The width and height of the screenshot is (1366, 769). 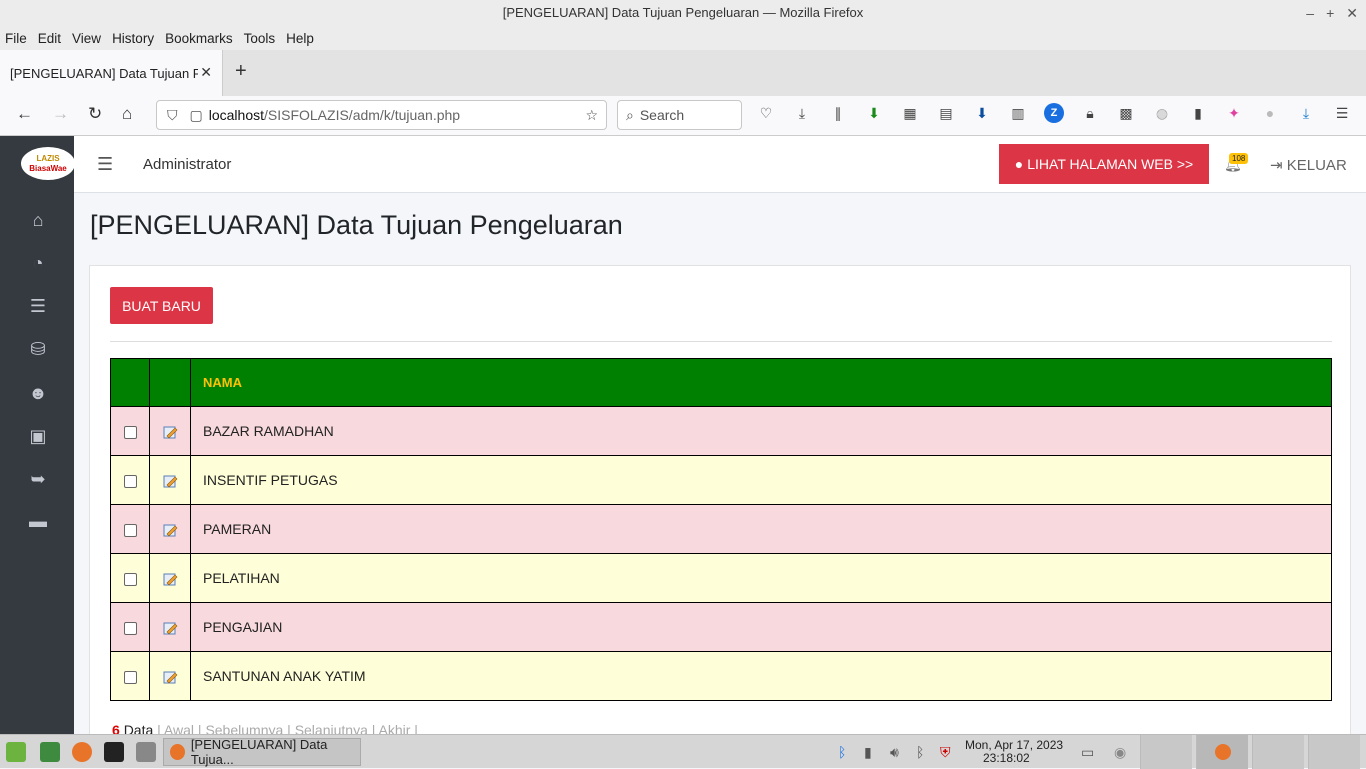 I want to click on shield-tray-icon: ⛨, so click(x=945, y=752).